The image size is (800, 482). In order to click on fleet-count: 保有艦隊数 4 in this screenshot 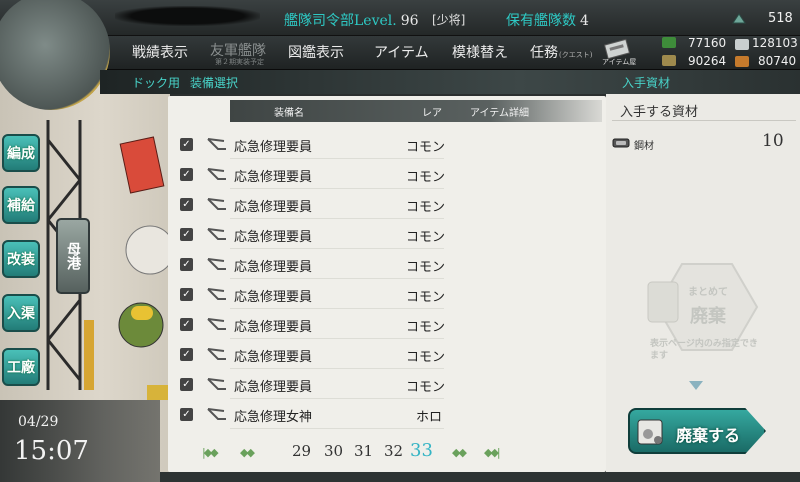, I will do `click(547, 20)`.